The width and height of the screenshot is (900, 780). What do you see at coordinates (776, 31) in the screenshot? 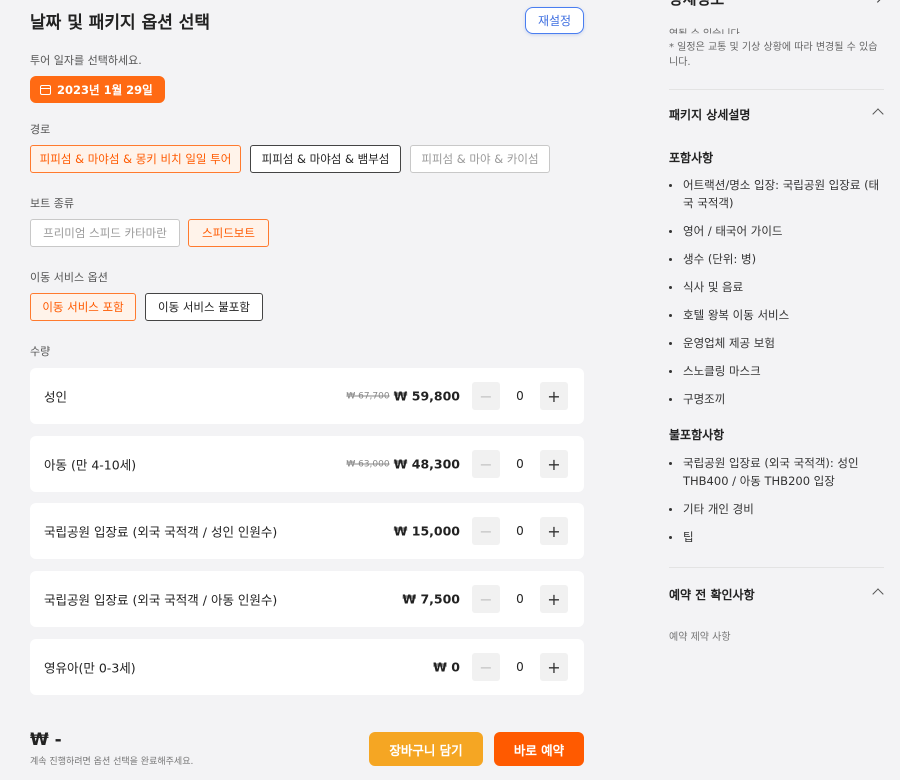
I see `details-cut-text: 영될 수 있습니다.` at bounding box center [776, 31].